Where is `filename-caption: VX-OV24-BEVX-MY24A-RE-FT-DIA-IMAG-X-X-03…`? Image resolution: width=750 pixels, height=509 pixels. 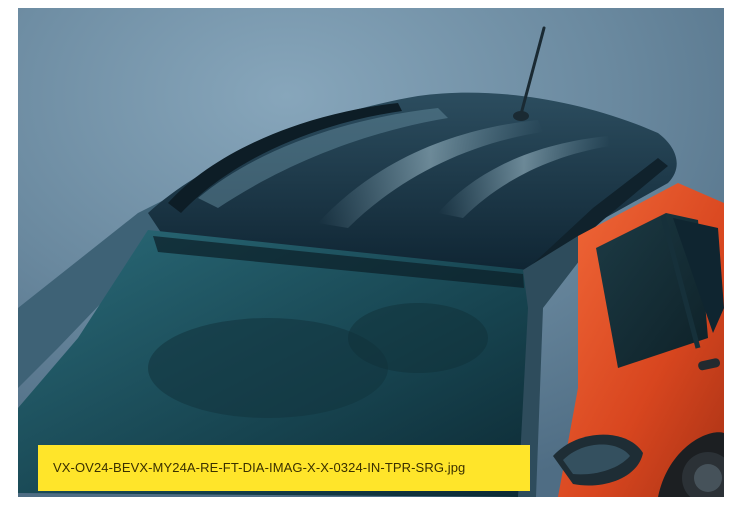 filename-caption: VX-OV24-BEVX-MY24A-RE-FT-DIA-IMAG-X-X-03… is located at coordinates (284, 468).